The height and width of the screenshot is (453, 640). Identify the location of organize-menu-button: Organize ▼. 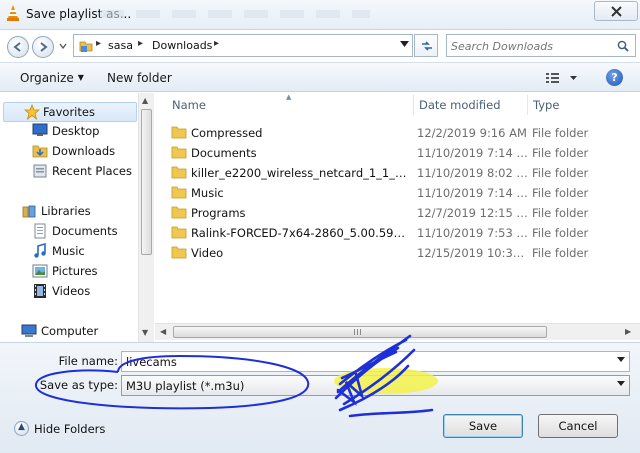
(52, 78).